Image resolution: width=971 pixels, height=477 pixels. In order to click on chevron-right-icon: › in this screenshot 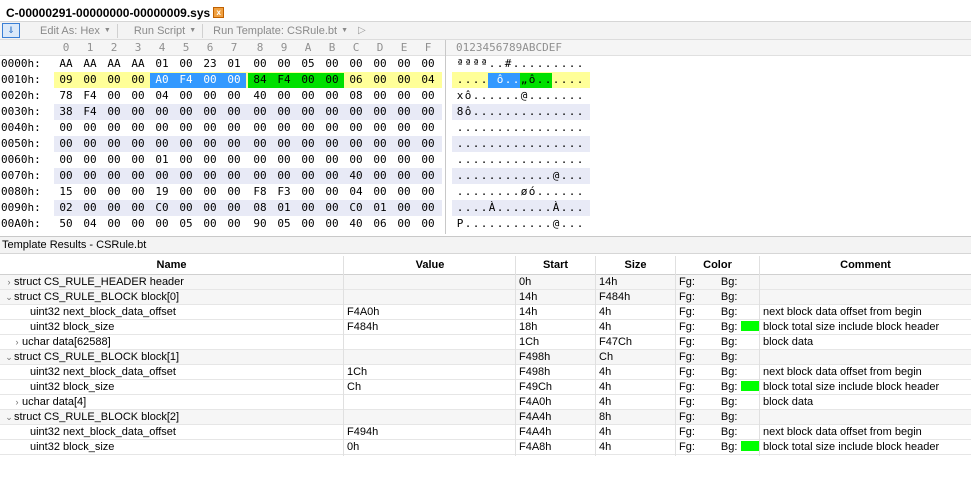, I will do `click(17, 342)`.